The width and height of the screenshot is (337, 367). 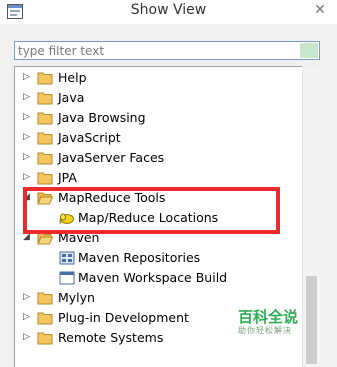 I want to click on tree-item: ▷ Plug-in Development, so click(x=160, y=318).